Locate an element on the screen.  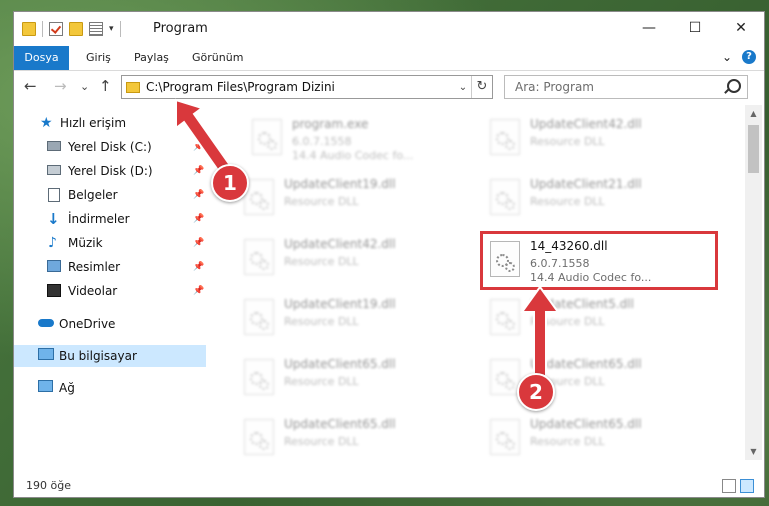
file-name: UpdateClient19.dll is located at coordinates (340, 304).